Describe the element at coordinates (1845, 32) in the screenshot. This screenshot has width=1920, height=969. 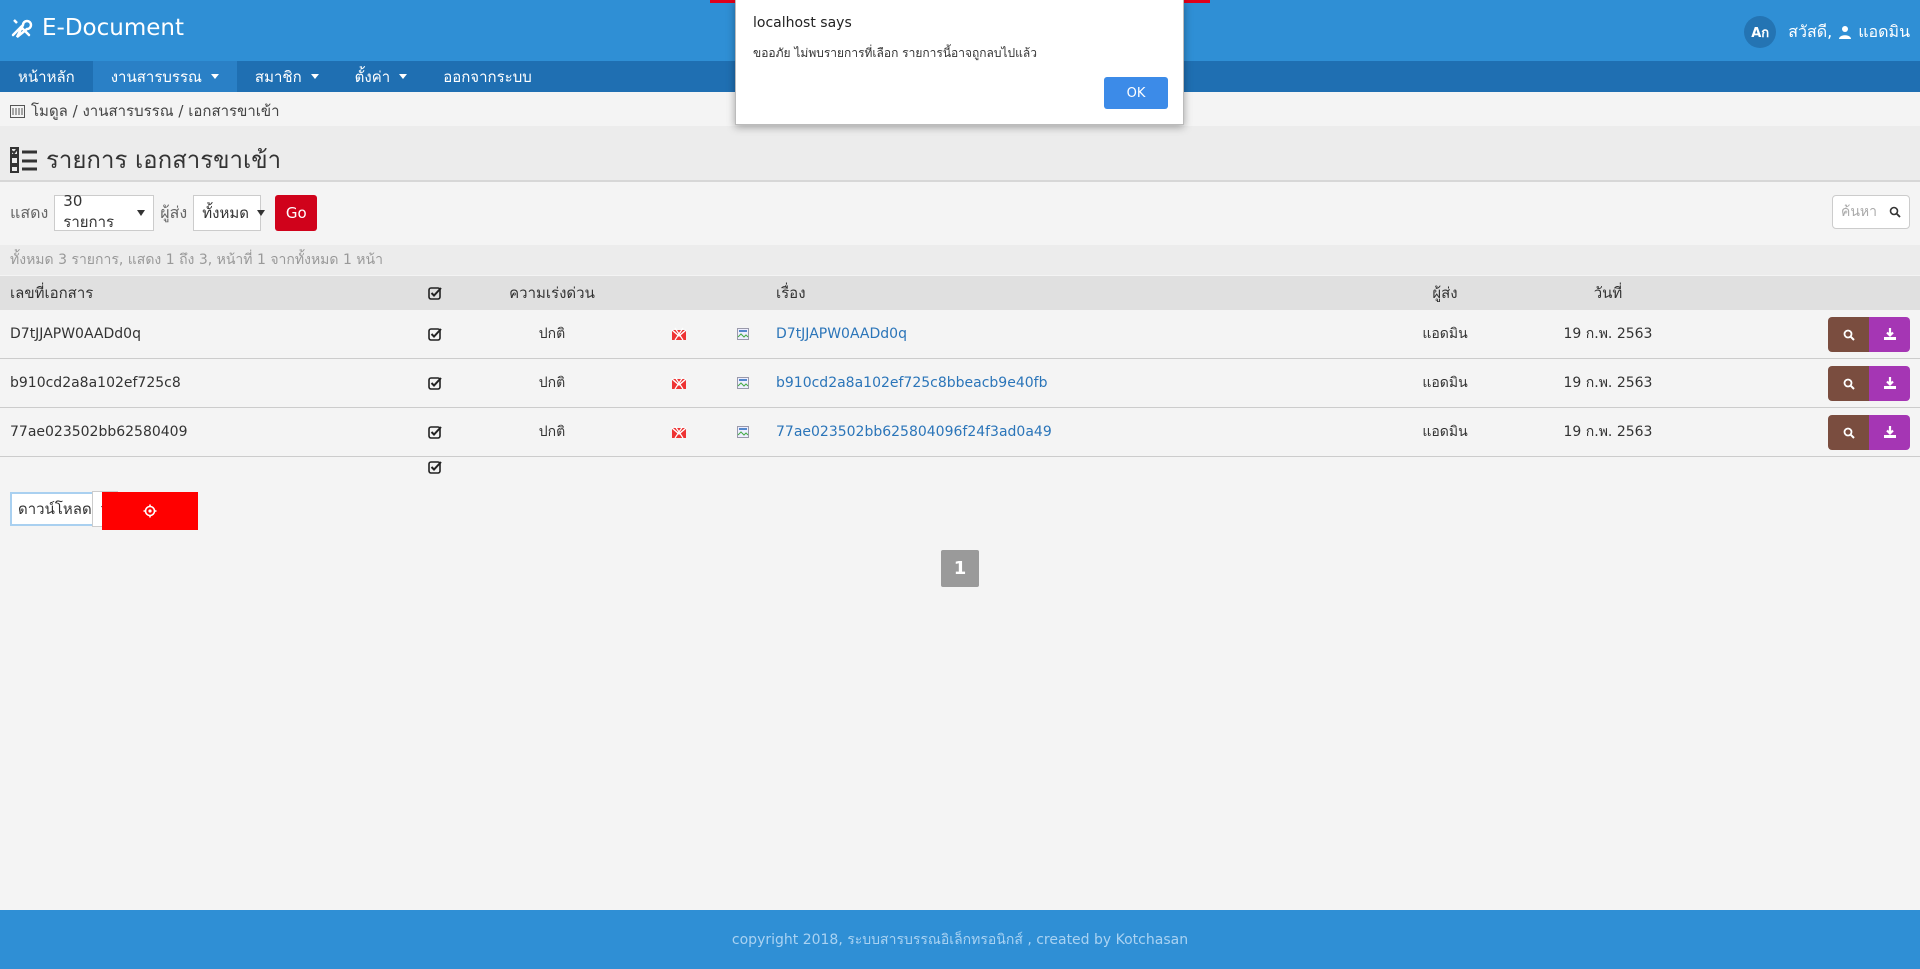
I see `user-icon` at that location.